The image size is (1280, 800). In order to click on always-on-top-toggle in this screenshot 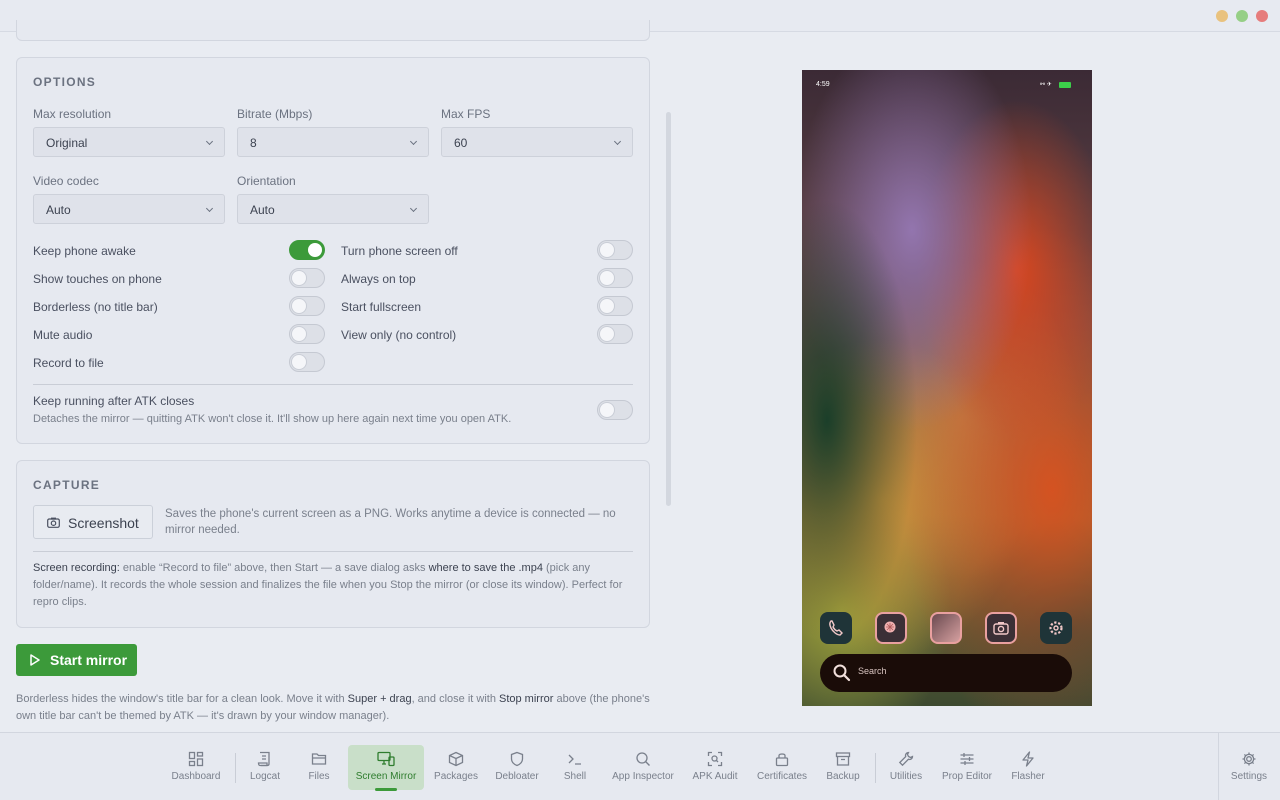, I will do `click(615, 278)`.